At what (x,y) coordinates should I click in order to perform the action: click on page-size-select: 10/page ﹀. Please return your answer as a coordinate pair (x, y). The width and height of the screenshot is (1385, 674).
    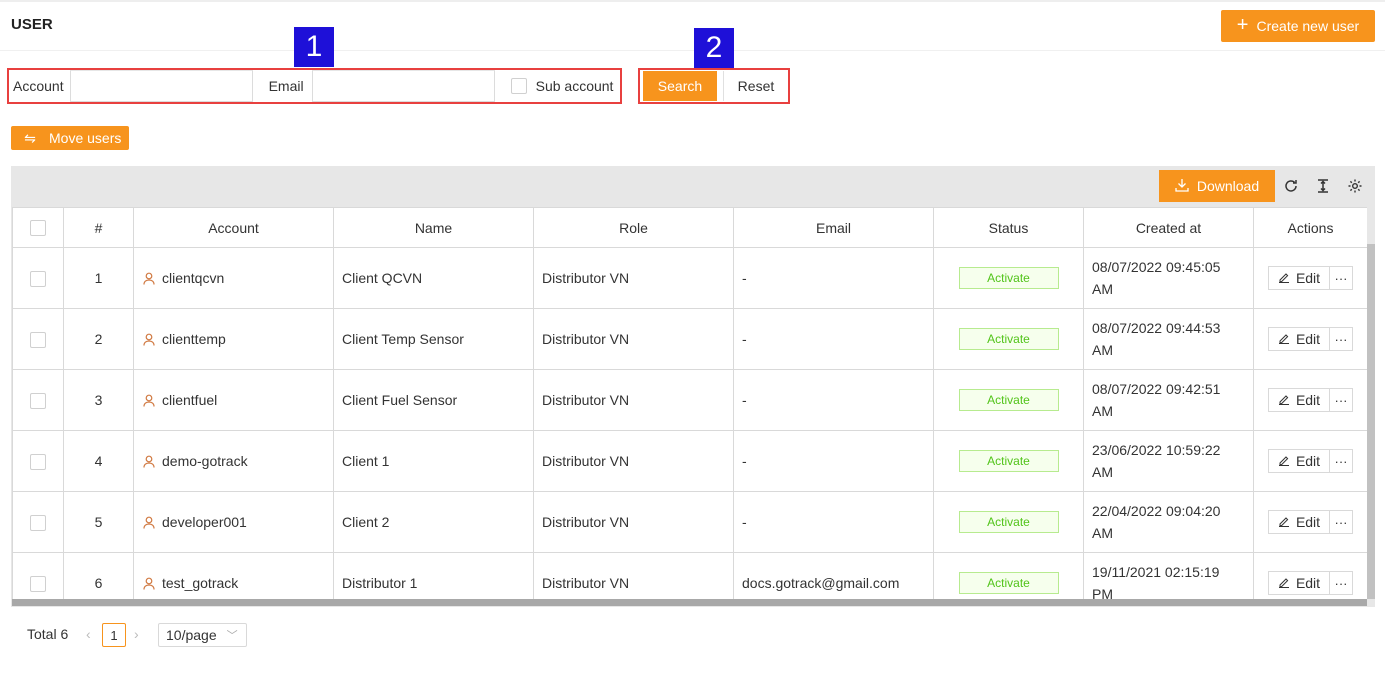
    Looking at the image, I should click on (202, 635).